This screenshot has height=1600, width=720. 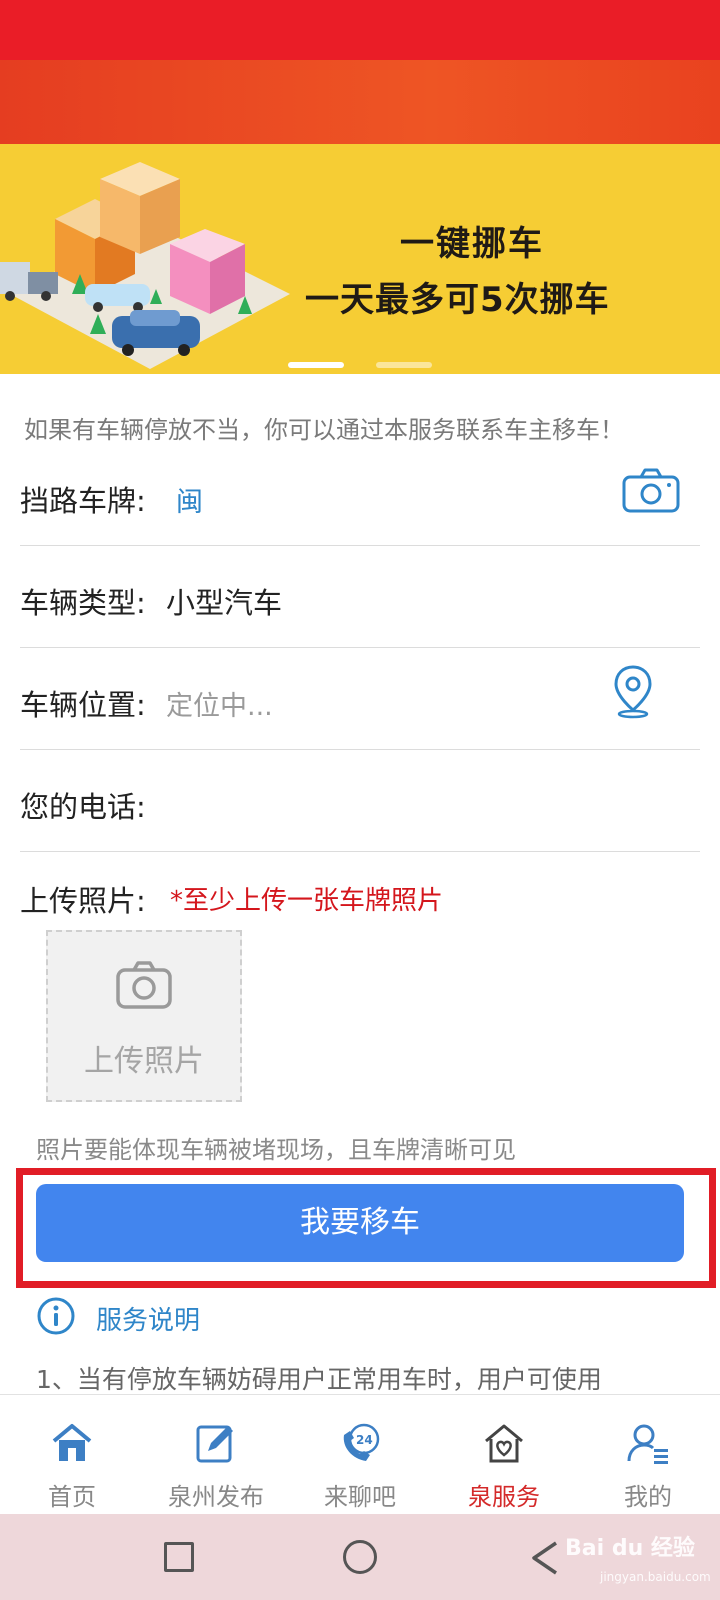 What do you see at coordinates (360, 1557) in the screenshot?
I see `home-button` at bounding box center [360, 1557].